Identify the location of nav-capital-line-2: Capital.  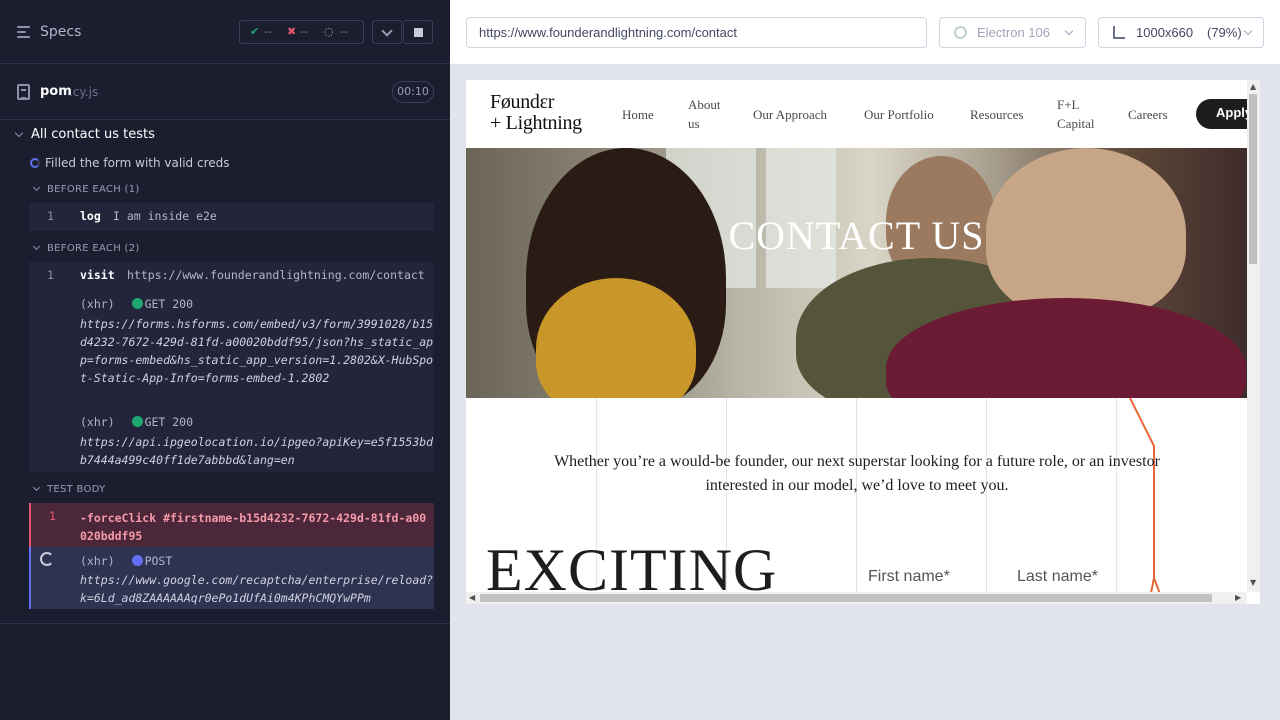
(1076, 123).